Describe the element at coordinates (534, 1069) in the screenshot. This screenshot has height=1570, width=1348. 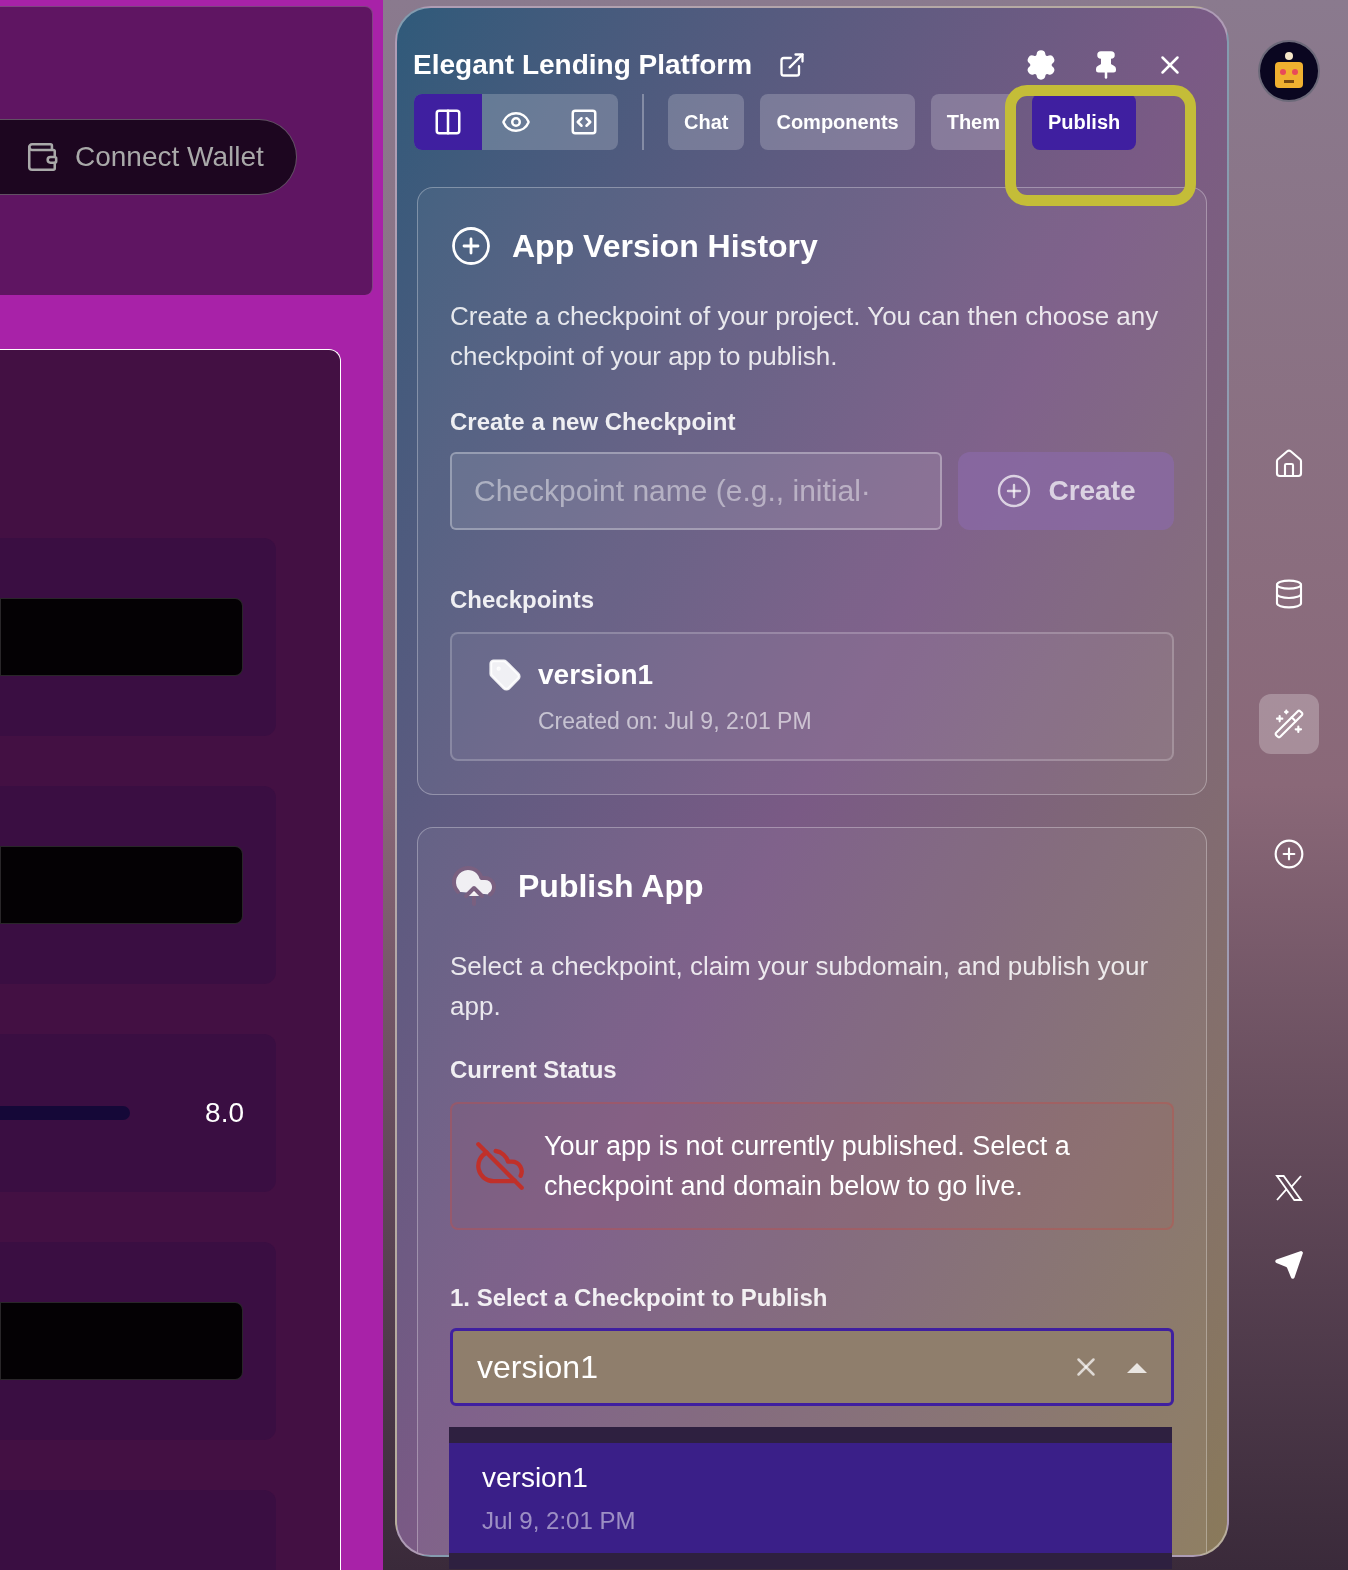
I see `field-label: Current Status` at that location.